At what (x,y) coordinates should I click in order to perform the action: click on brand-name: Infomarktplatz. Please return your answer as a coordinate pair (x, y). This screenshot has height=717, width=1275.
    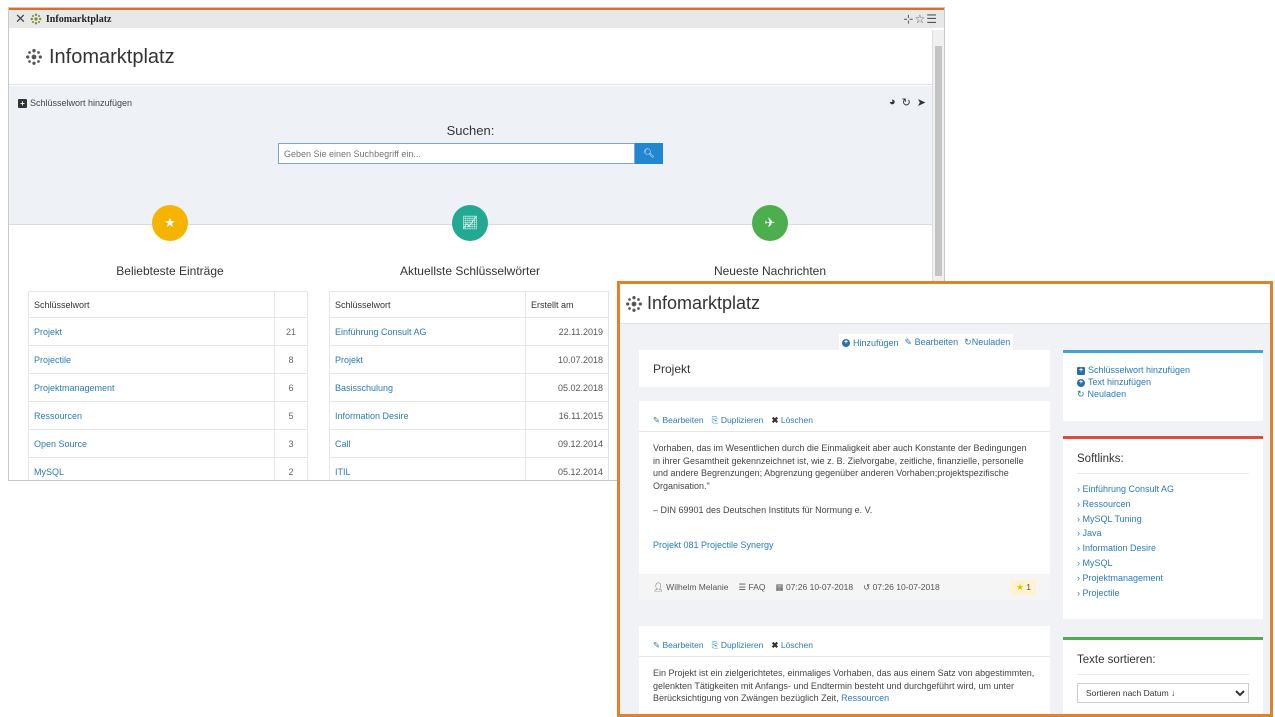
    Looking at the image, I should click on (704, 303).